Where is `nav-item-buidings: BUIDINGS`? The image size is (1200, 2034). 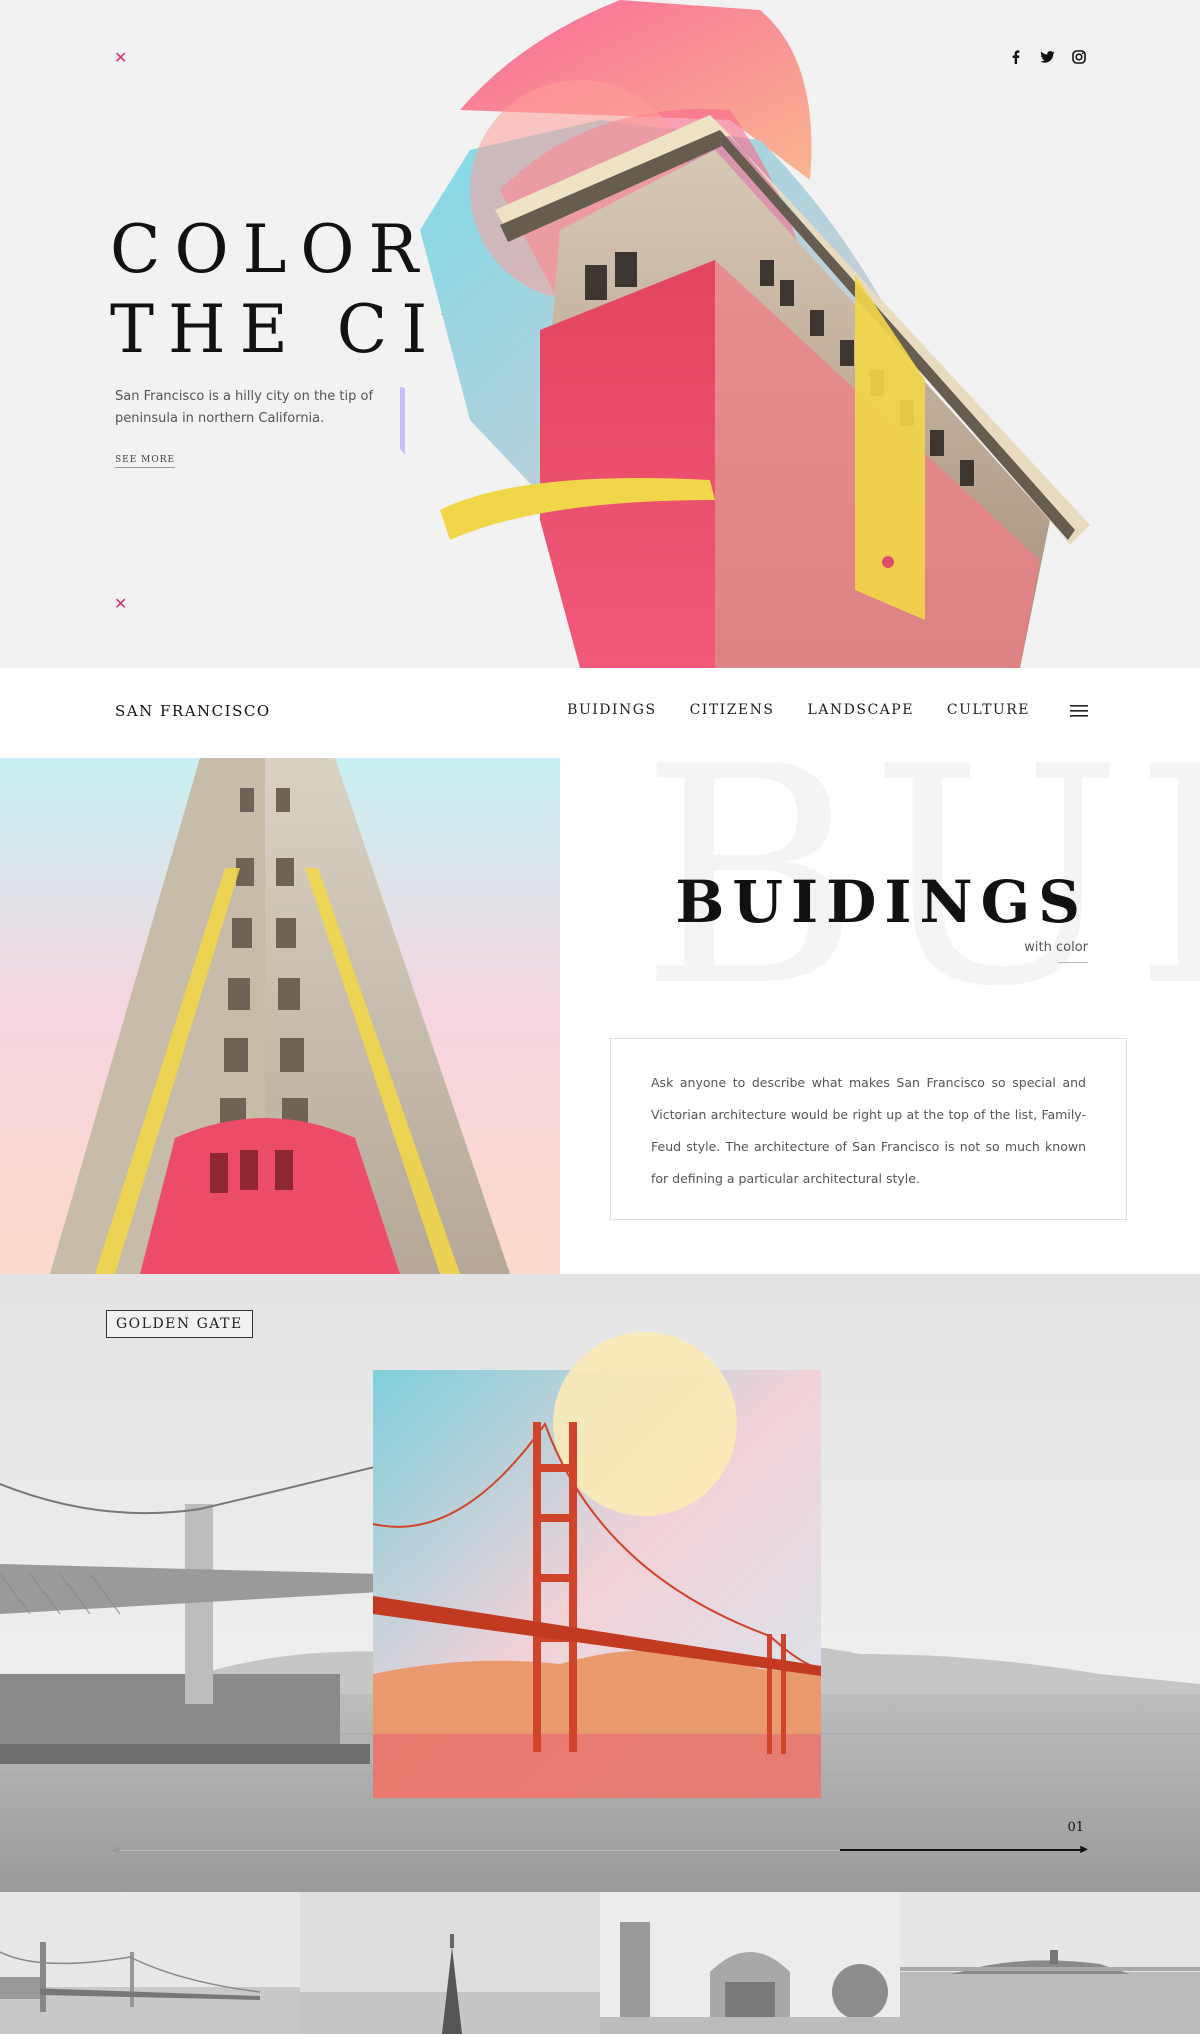
nav-item-buidings: BUIDINGS is located at coordinates (611, 710).